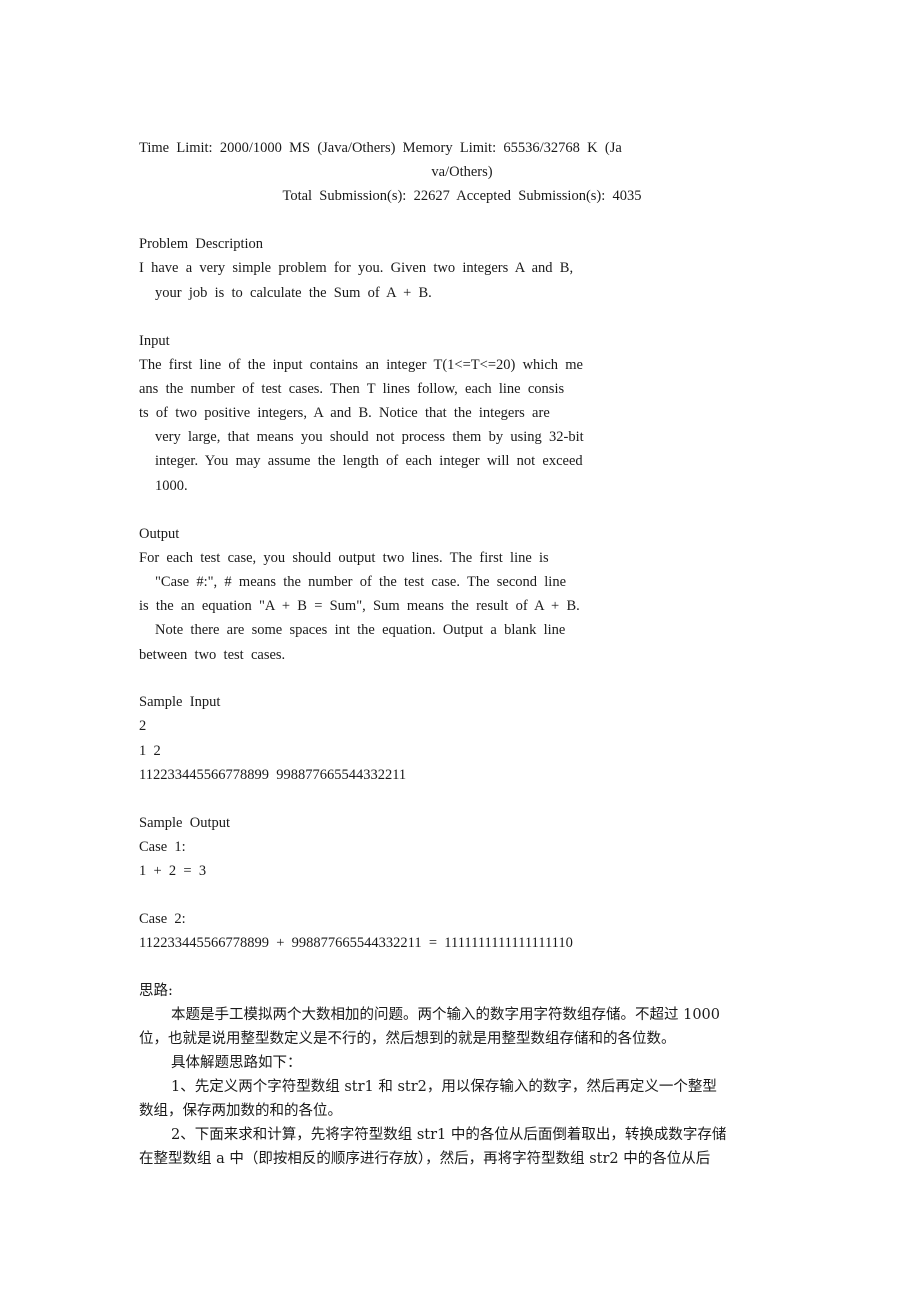  Describe the element at coordinates (240, 1111) in the screenshot. I see `solution-line: 数组，保存两加数的和的各位。` at that location.